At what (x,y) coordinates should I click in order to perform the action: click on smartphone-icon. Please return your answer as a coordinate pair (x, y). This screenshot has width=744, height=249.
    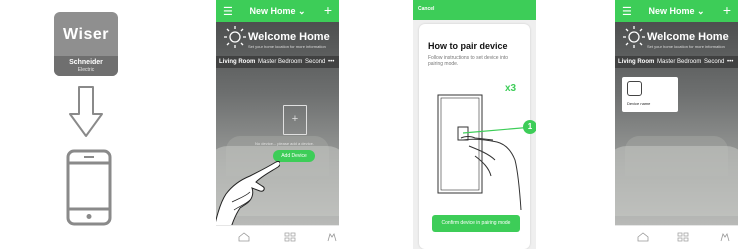
    Looking at the image, I should click on (89, 187).